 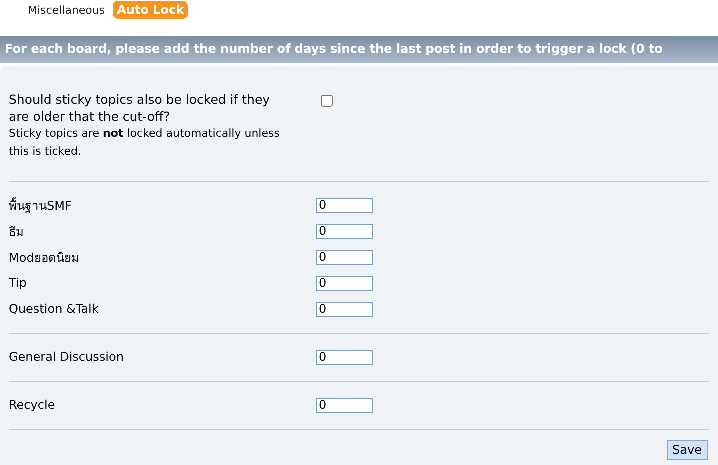 I want to click on board-label: Modยอดนิยม, so click(x=44, y=258).